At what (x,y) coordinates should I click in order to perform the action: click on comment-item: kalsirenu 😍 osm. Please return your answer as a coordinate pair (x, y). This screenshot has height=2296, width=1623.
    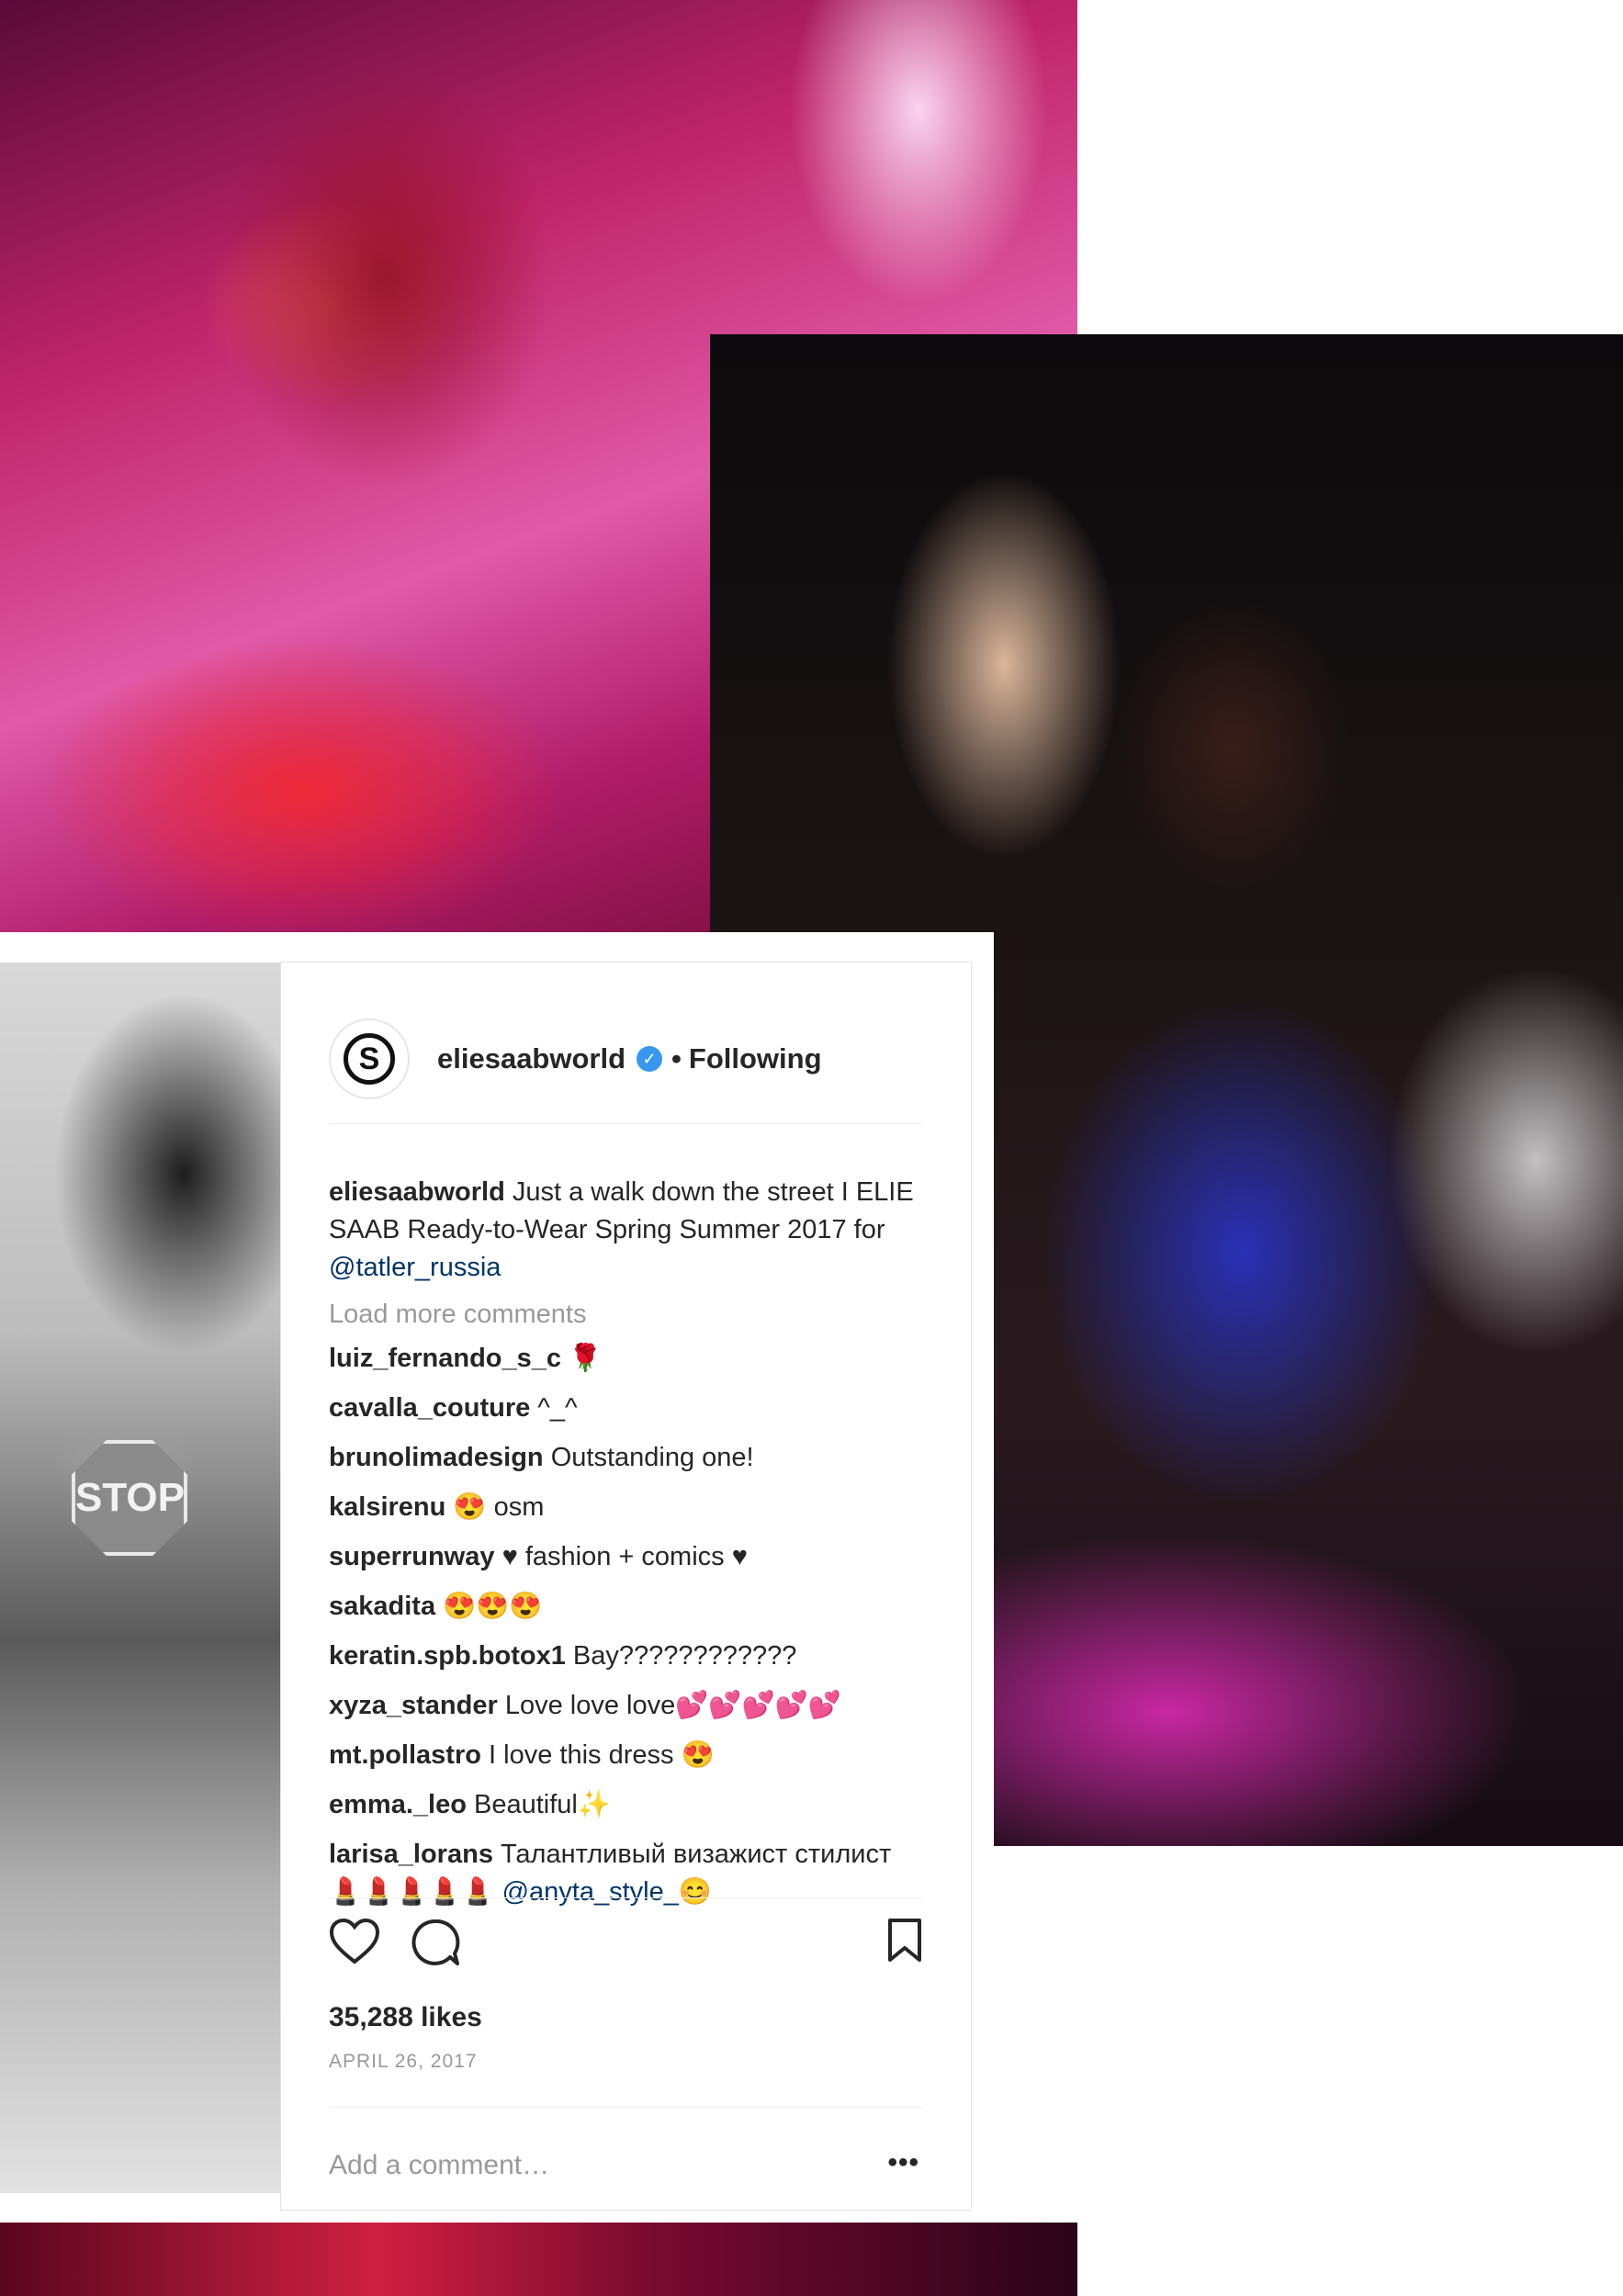
    Looking at the image, I should click on (623, 1508).